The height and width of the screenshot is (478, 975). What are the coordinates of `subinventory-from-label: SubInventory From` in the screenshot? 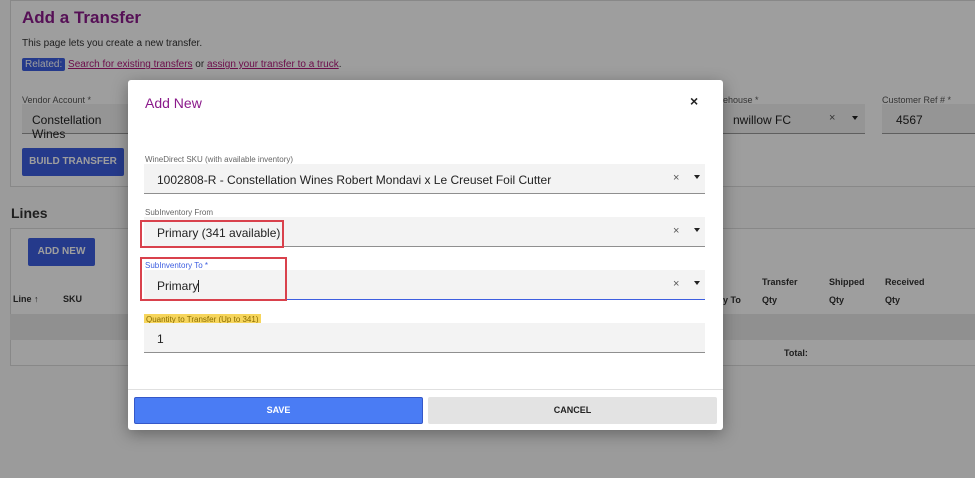 It's located at (179, 212).